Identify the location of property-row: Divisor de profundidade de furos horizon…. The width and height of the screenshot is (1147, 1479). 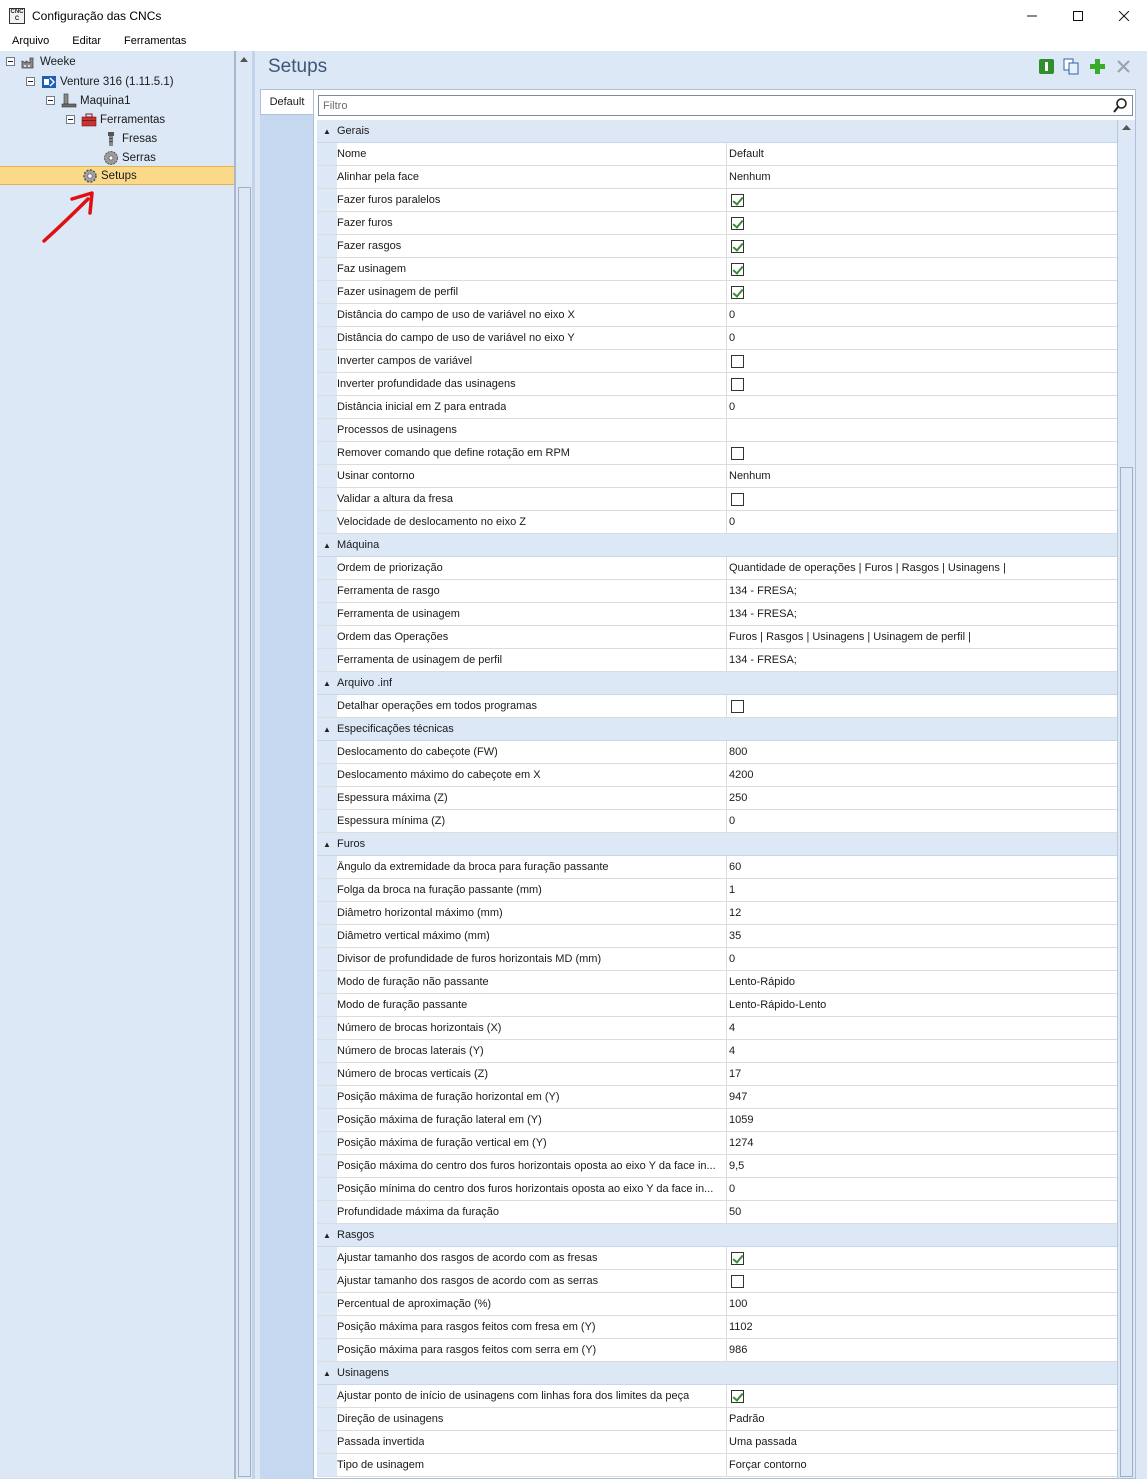
(717, 959).